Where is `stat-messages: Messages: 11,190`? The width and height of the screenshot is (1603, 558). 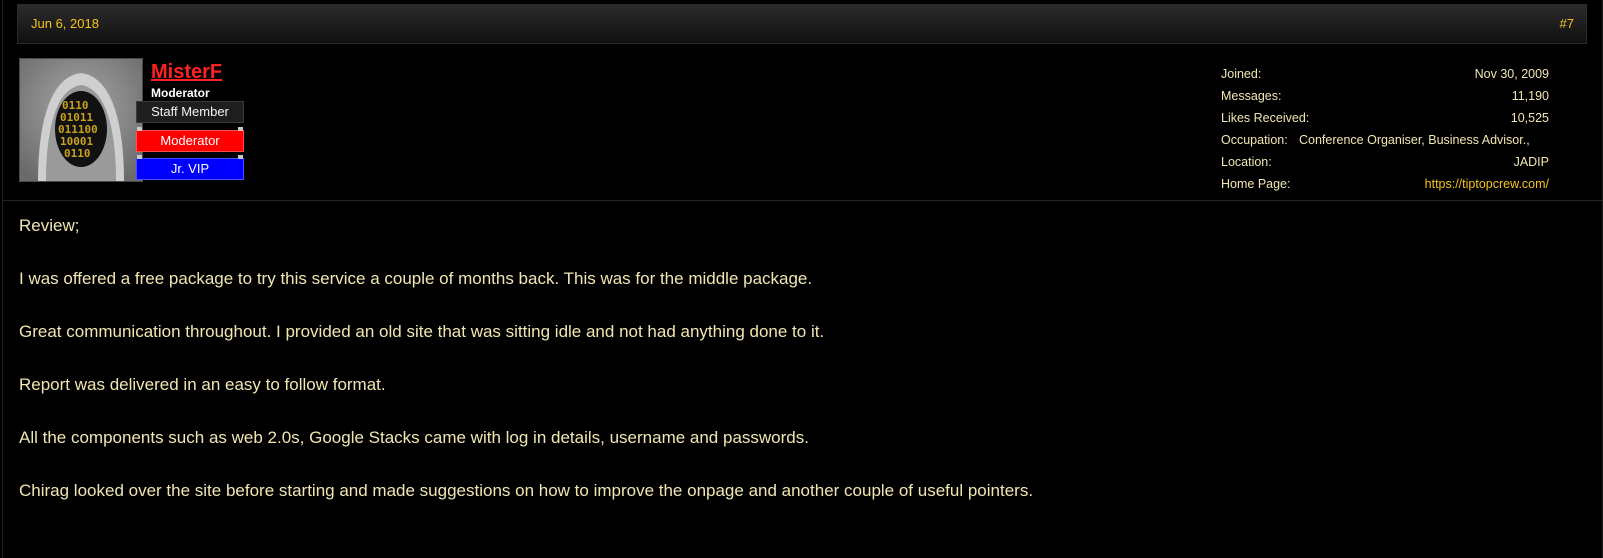
stat-messages: Messages: 11,190 is located at coordinates (1385, 99).